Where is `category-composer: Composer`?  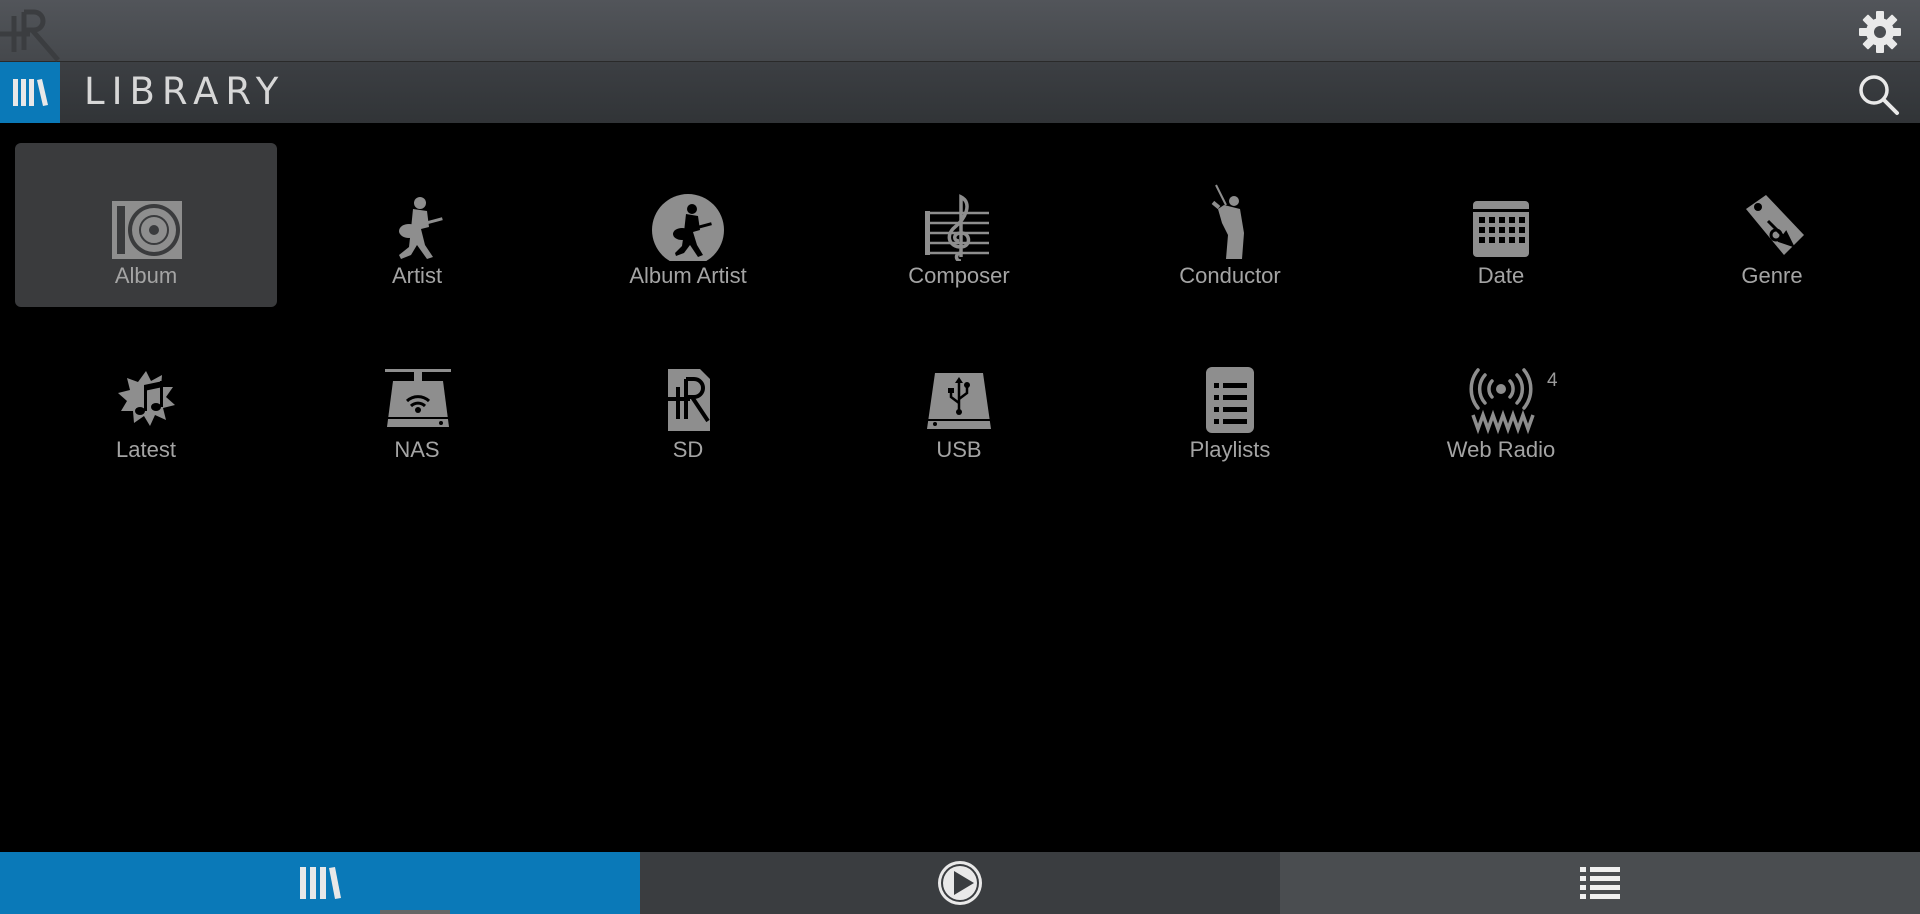 category-composer: Composer is located at coordinates (959, 225).